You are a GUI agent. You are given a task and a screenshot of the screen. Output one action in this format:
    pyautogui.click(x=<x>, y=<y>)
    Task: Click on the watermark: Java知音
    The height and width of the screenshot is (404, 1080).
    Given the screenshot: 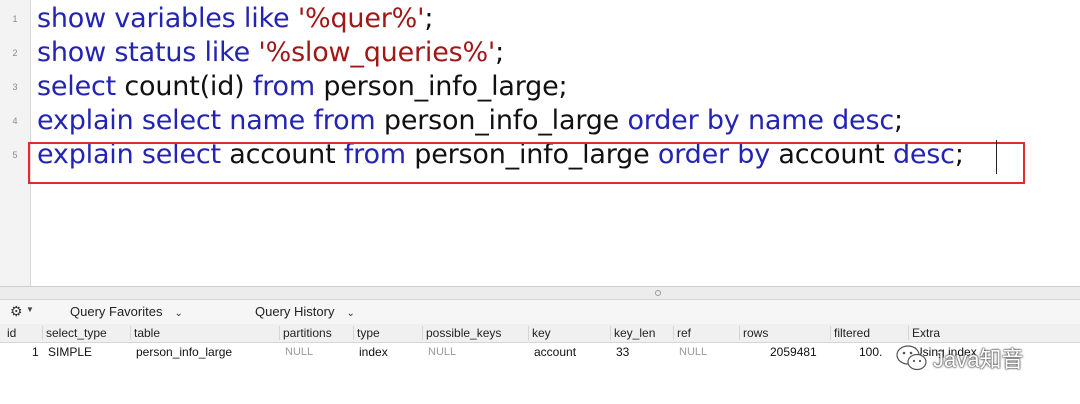 What is the action you would take?
    pyautogui.click(x=975, y=357)
    